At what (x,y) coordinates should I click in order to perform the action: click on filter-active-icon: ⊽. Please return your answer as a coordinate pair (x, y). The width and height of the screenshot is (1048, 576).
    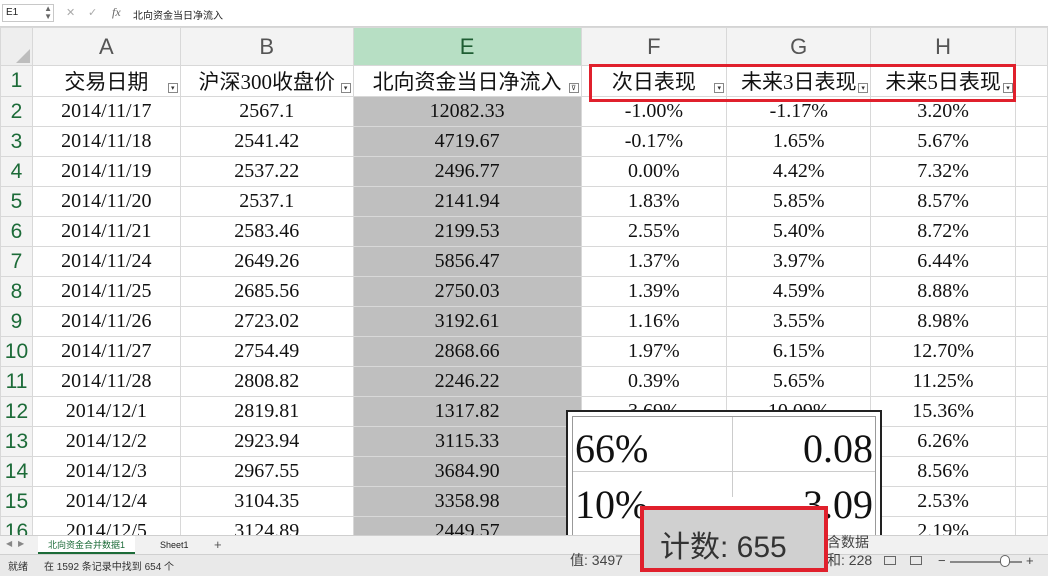
    Looking at the image, I should click on (573, 88).